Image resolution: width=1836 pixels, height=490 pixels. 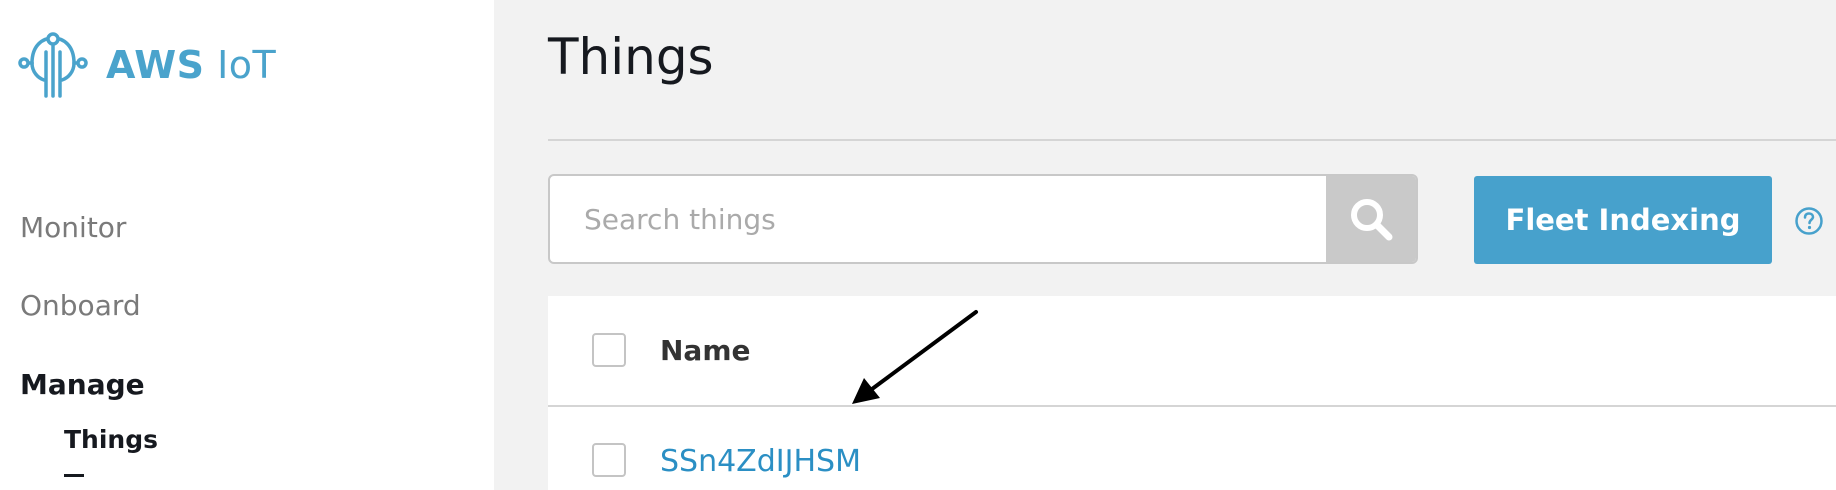 I want to click on annotation-arrow-icon, so click(x=915, y=357).